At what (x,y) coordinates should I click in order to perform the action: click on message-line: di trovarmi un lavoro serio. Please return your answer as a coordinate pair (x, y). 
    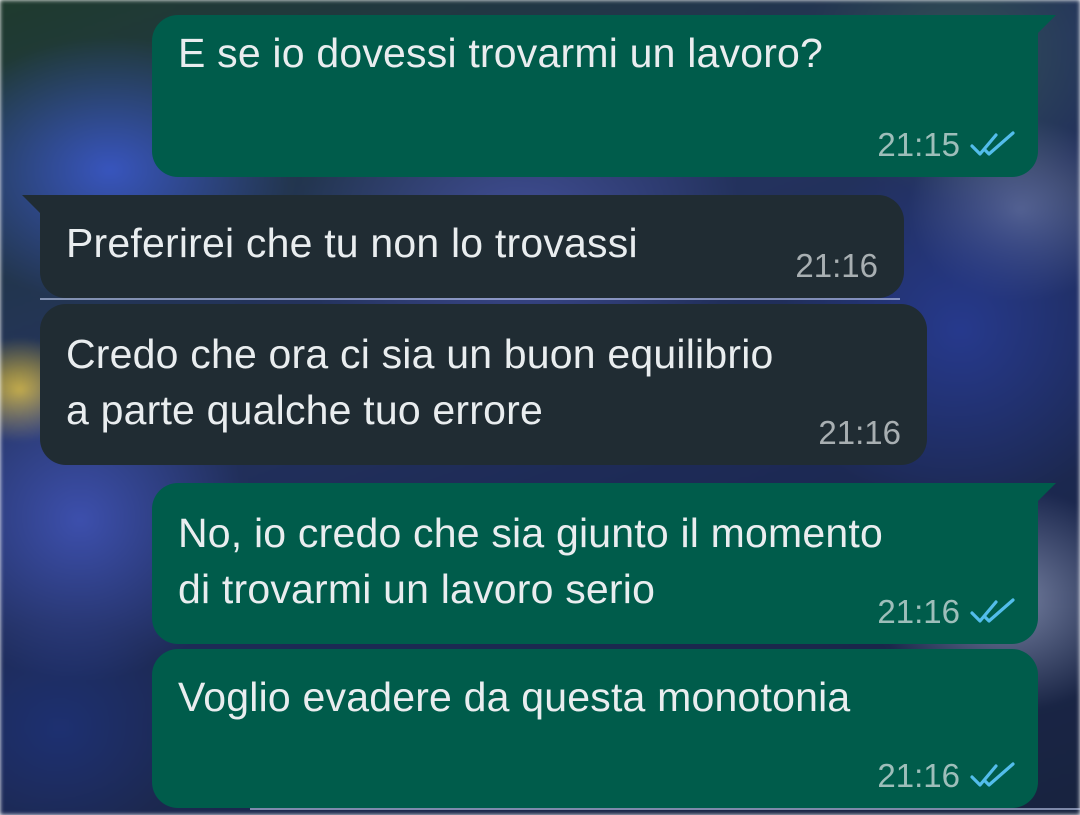
    Looking at the image, I should click on (417, 589).